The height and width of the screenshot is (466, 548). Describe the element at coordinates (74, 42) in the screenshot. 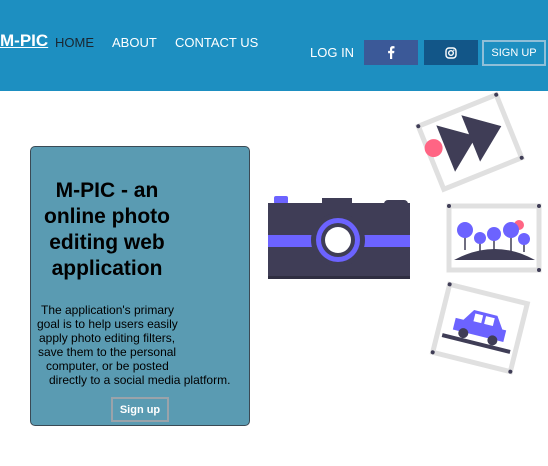

I see `nav-home-link: HOME` at that location.